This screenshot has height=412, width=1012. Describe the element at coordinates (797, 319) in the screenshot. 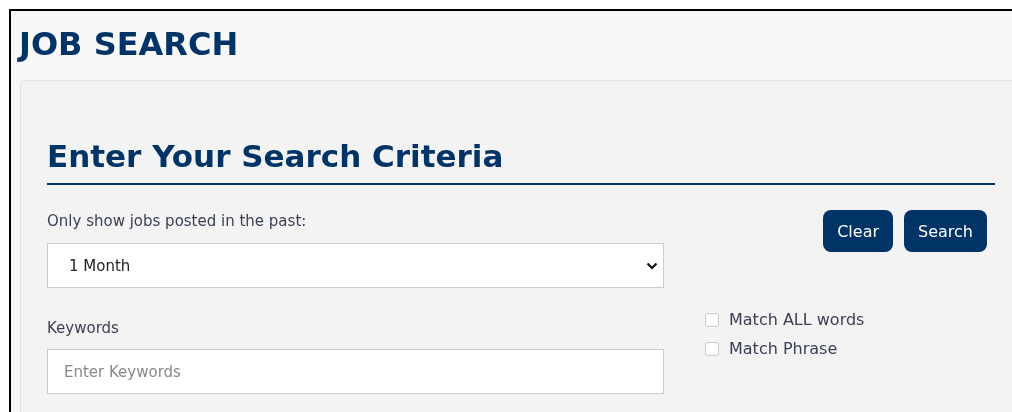

I see `checkbox-label: Match ALL words` at that location.